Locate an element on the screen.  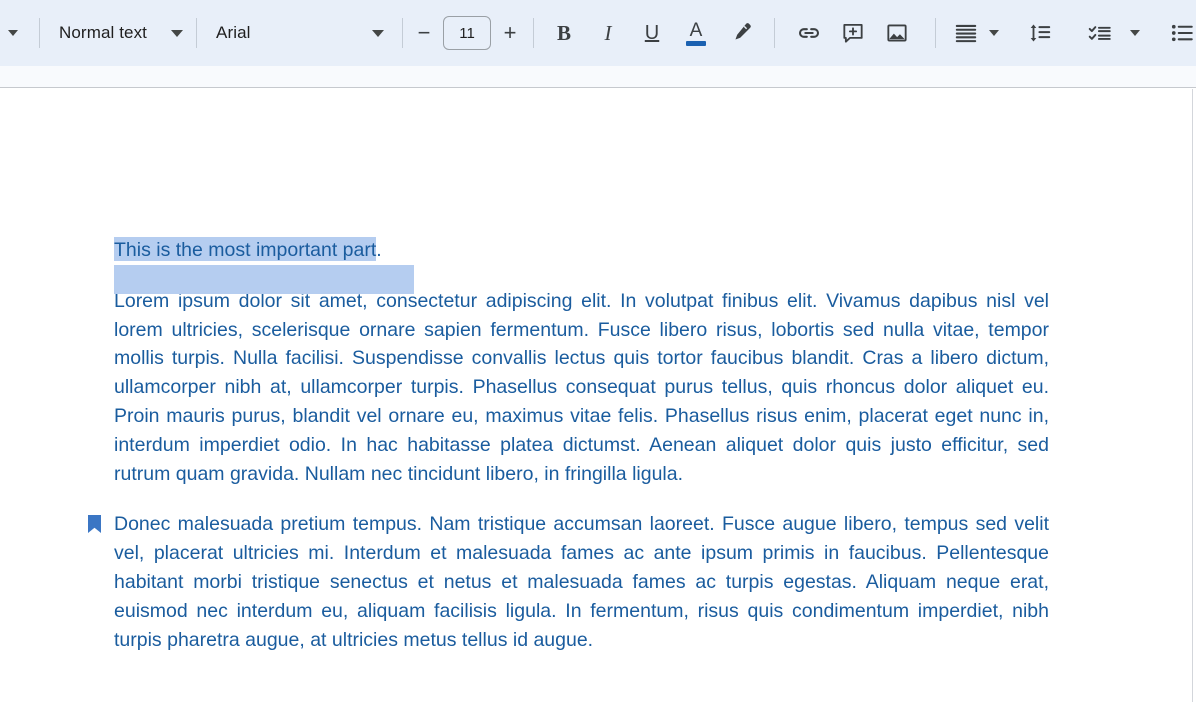
insert-image-button is located at coordinates (897, 33).